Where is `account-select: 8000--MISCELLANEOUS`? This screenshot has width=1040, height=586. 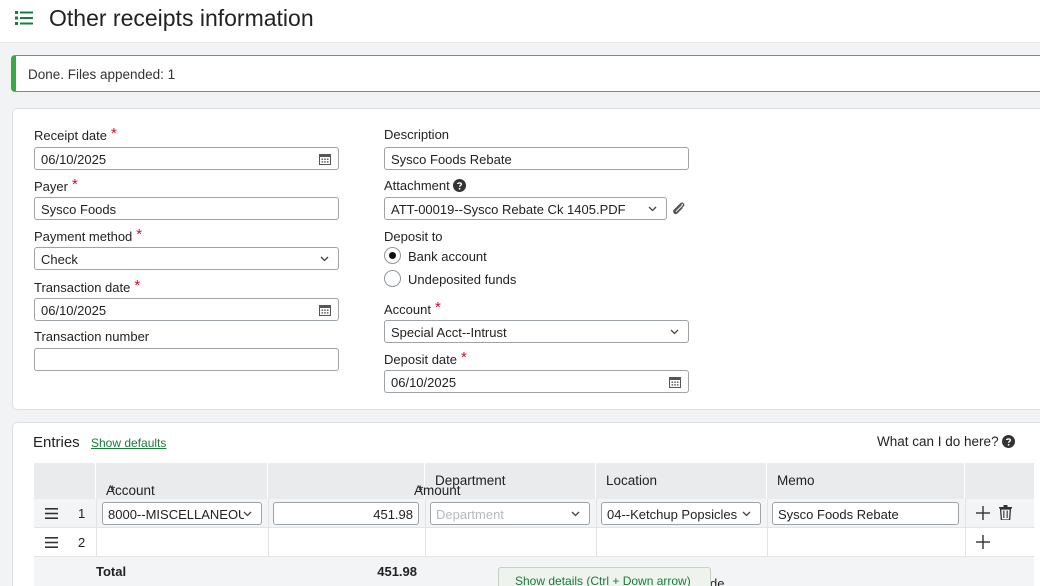
account-select: 8000--MISCELLANEOUS is located at coordinates (182, 513).